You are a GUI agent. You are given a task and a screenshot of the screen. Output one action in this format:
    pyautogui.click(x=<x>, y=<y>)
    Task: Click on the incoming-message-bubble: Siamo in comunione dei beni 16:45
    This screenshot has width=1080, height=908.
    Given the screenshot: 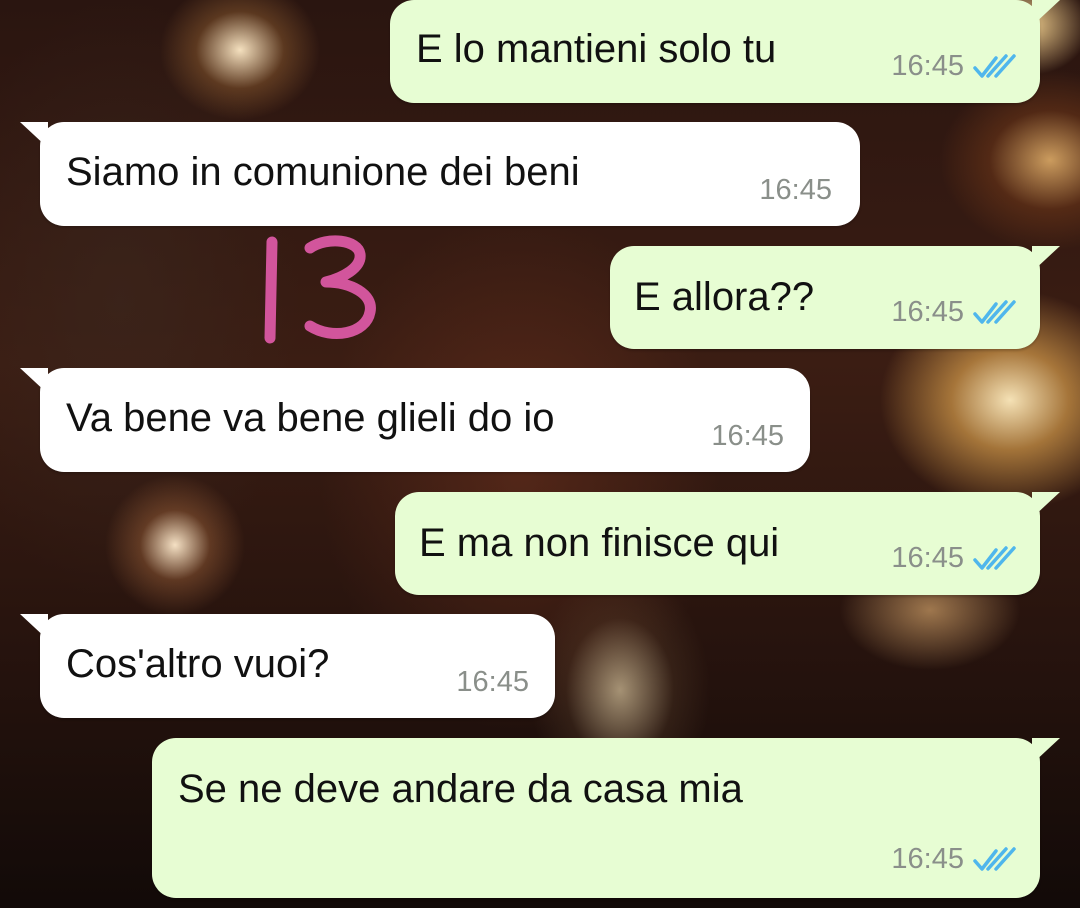 What is the action you would take?
    pyautogui.click(x=440, y=174)
    